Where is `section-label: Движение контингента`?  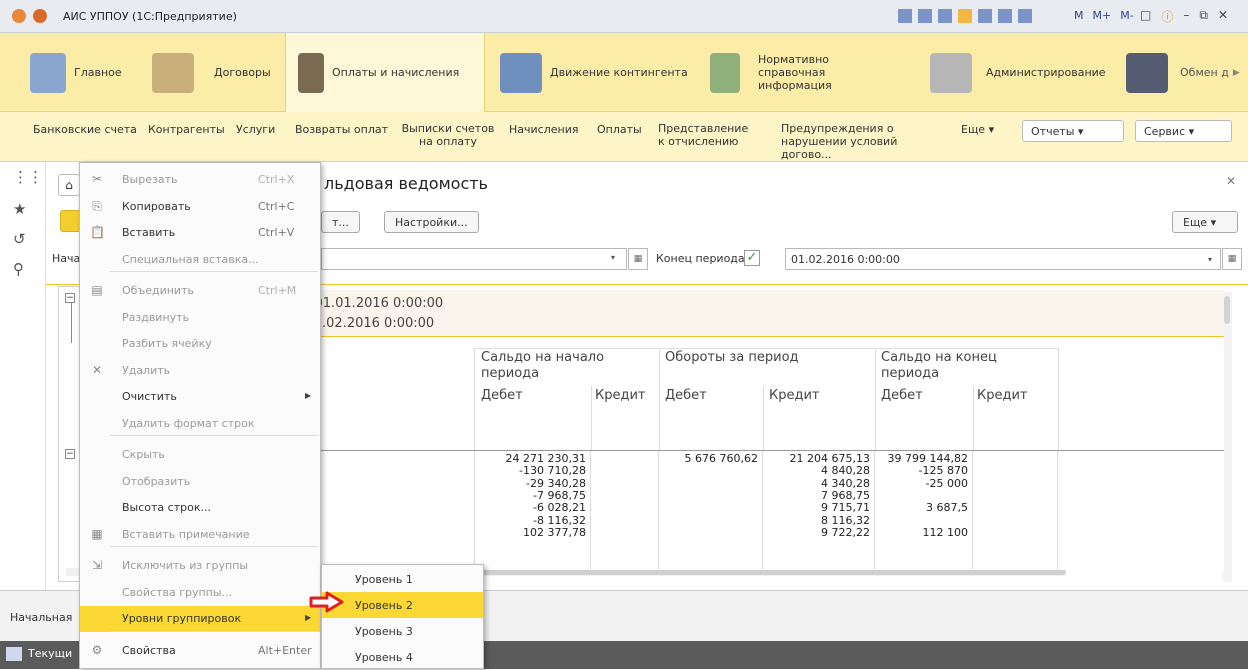 section-label: Движение контингента is located at coordinates (619, 72).